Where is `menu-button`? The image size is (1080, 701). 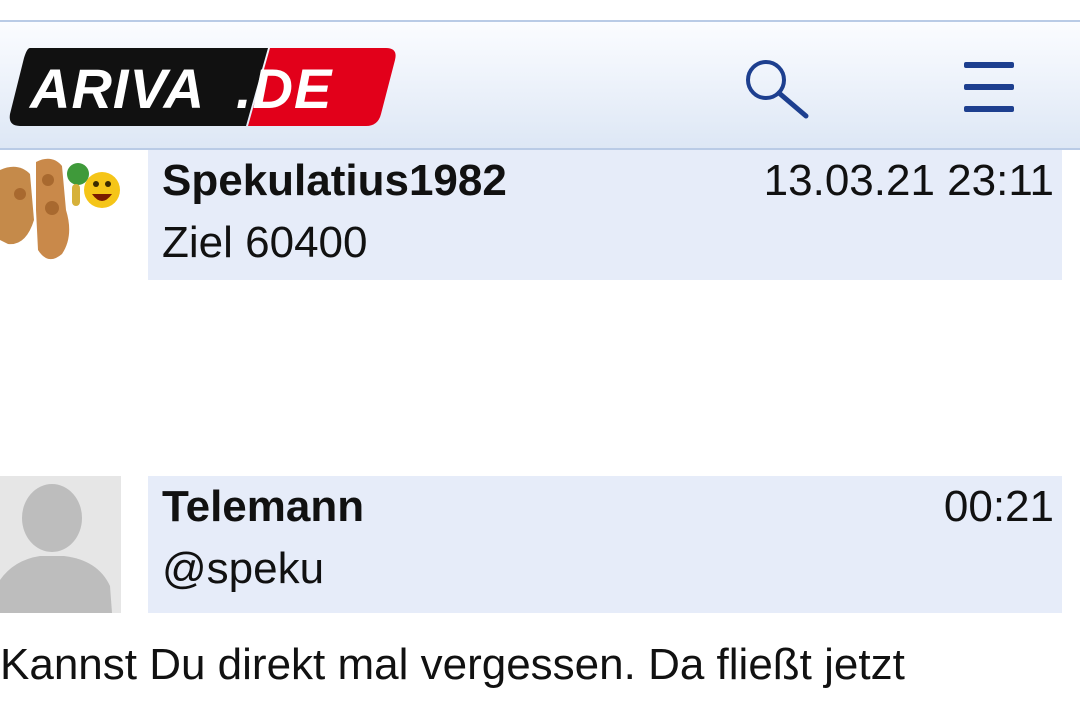
menu-button is located at coordinates (990, 88).